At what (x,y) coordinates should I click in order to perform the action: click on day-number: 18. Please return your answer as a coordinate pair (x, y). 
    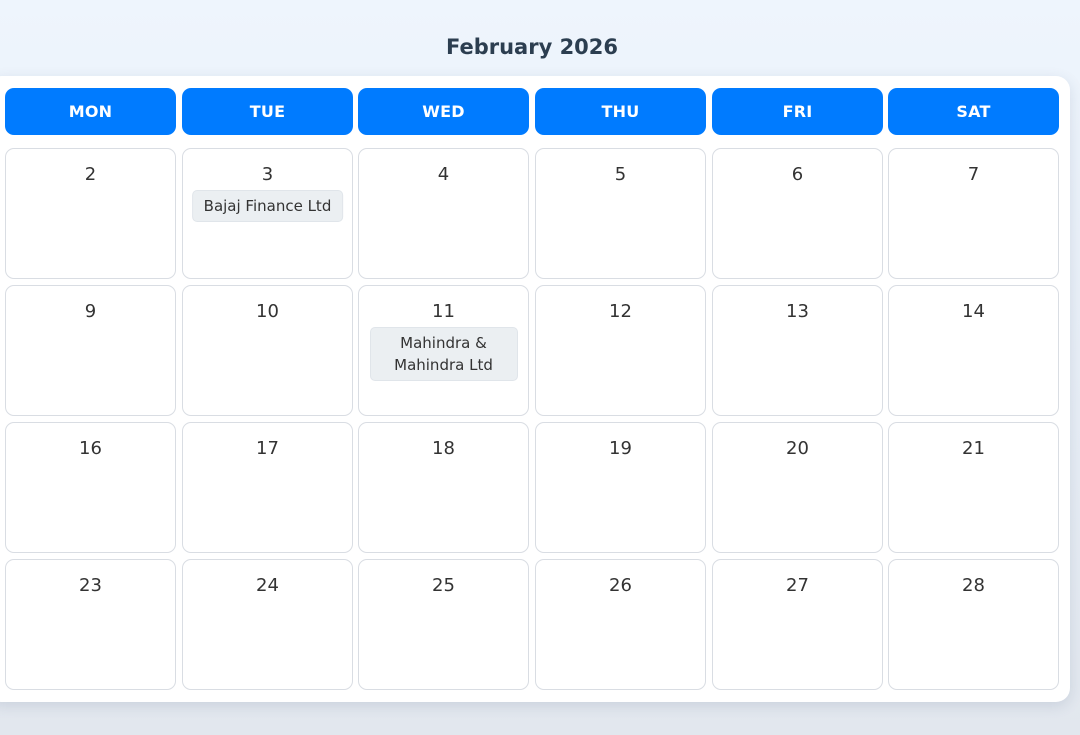
    Looking at the image, I should click on (443, 448).